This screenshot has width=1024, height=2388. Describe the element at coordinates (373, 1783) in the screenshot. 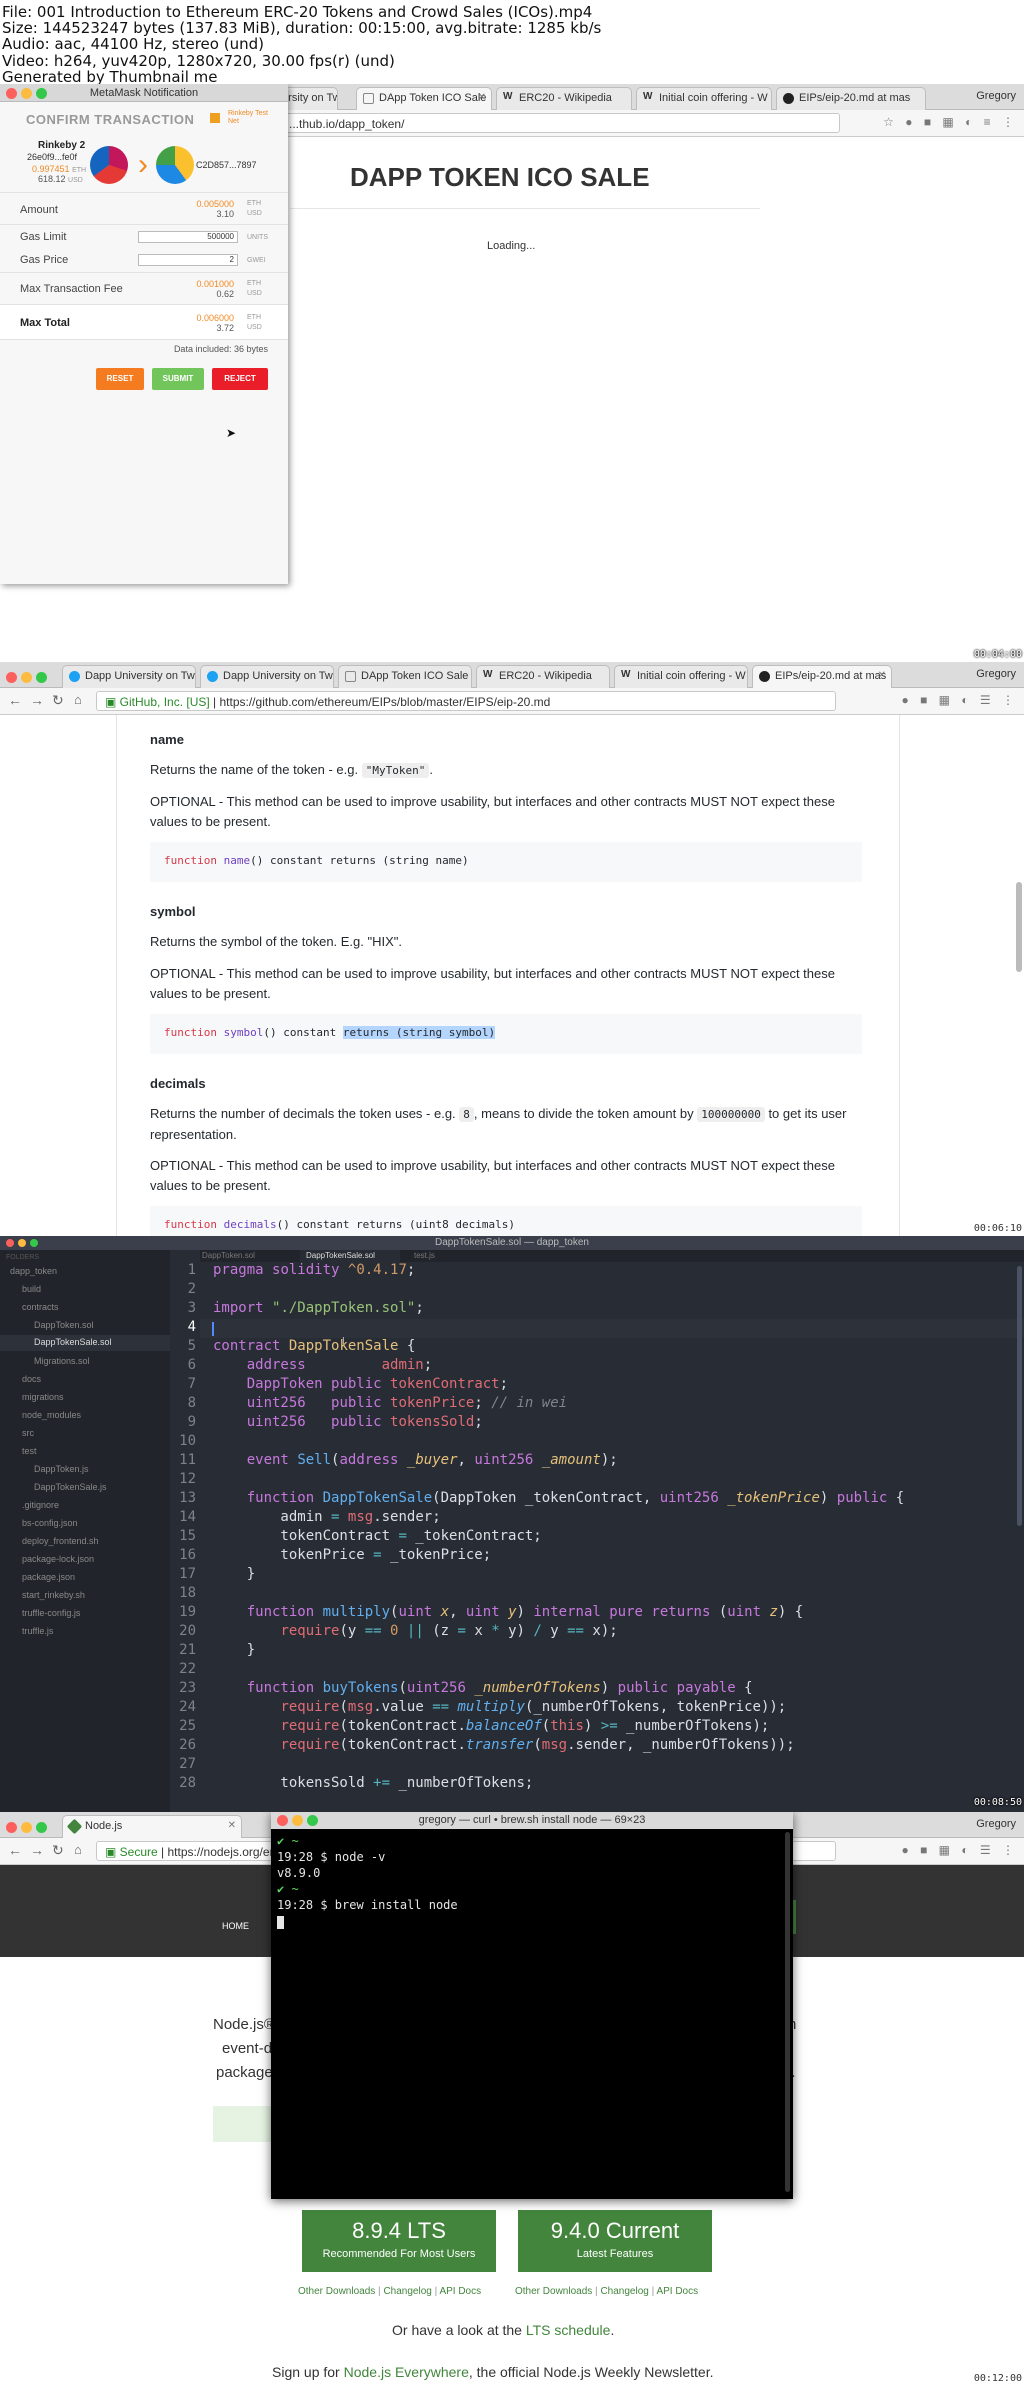

I see `code-line: tokensSold += _numberOfTokens;` at that location.